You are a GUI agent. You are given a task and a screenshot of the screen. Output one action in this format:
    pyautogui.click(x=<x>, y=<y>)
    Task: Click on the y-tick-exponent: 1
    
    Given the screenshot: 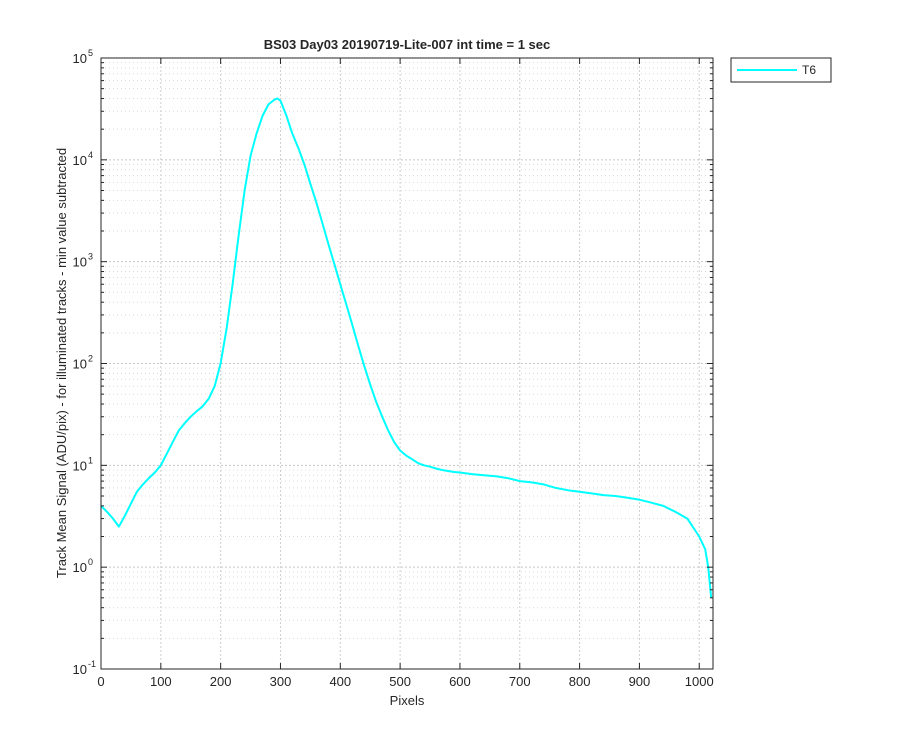 What is the action you would take?
    pyautogui.click(x=90, y=460)
    